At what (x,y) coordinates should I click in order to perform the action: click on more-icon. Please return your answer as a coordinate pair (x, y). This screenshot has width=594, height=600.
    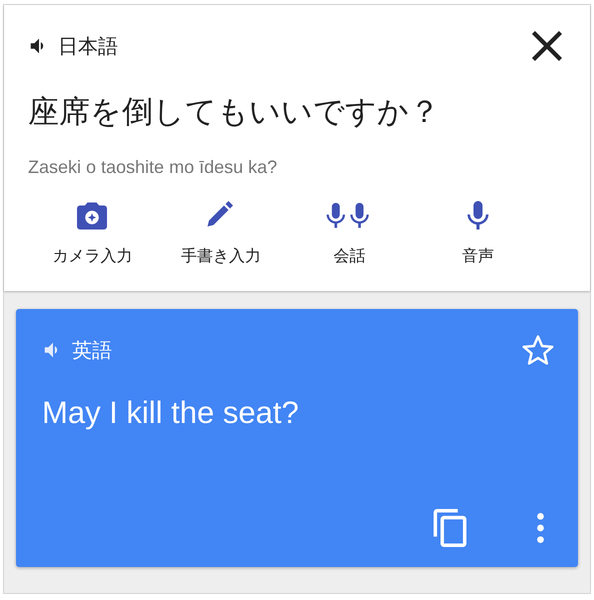
    Looking at the image, I should click on (540, 528).